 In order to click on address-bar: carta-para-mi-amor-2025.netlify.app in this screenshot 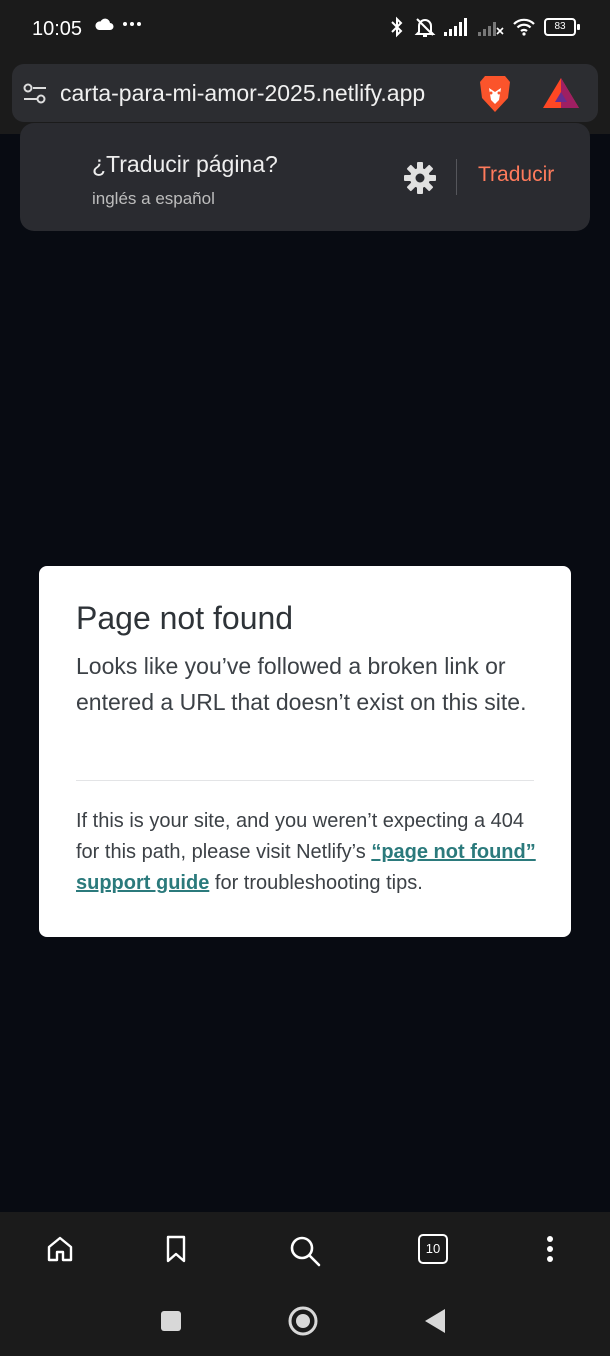, I will do `click(305, 93)`.